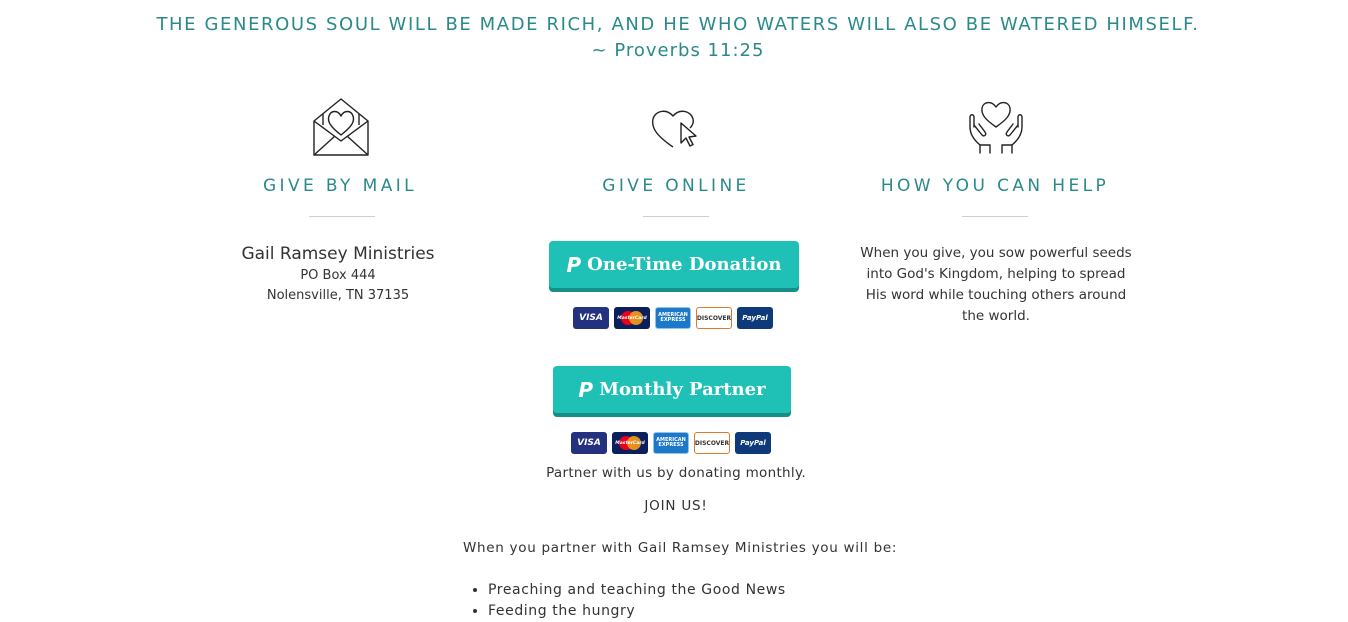 This screenshot has width=1348, height=622. What do you see at coordinates (684, 264) in the screenshot?
I see `one-time-donation-label: One-Time Donation` at bounding box center [684, 264].